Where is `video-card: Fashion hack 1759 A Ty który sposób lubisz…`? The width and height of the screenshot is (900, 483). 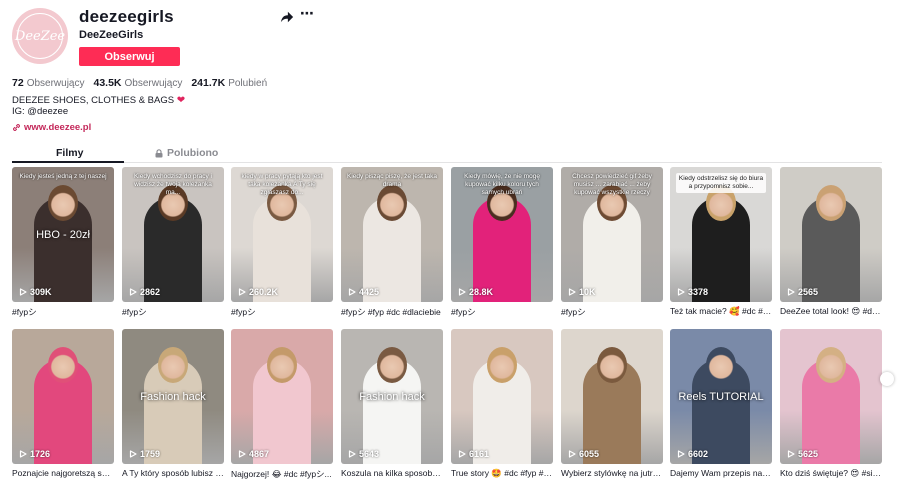 video-card: Fashion hack 1759 A Ty który sposób lubisz… is located at coordinates (173, 403).